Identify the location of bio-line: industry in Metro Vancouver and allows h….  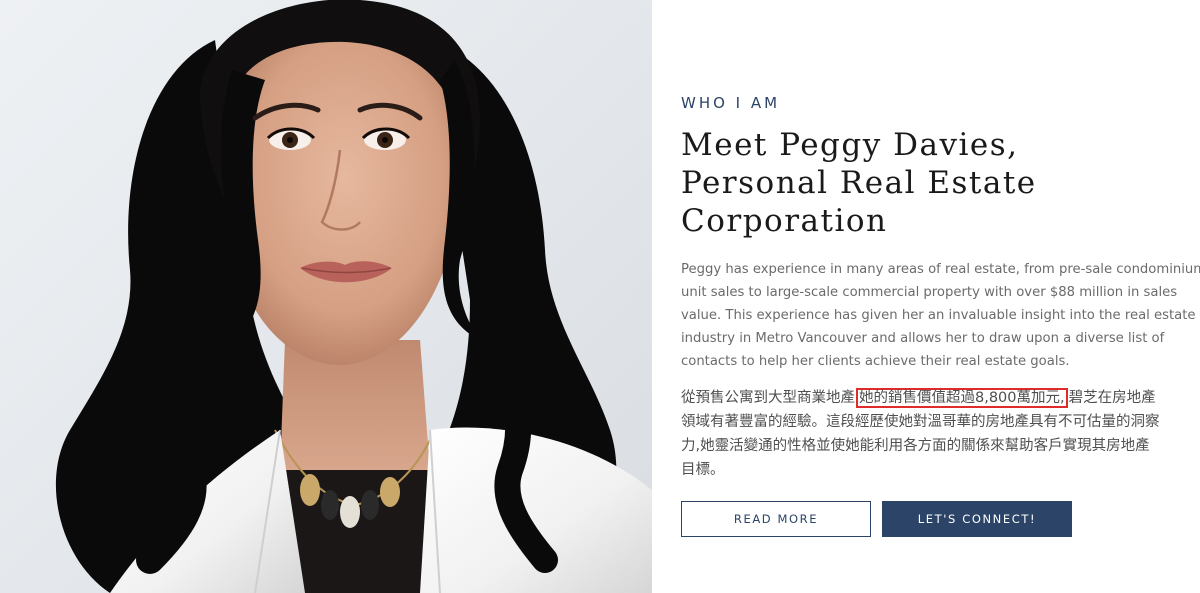
(923, 338).